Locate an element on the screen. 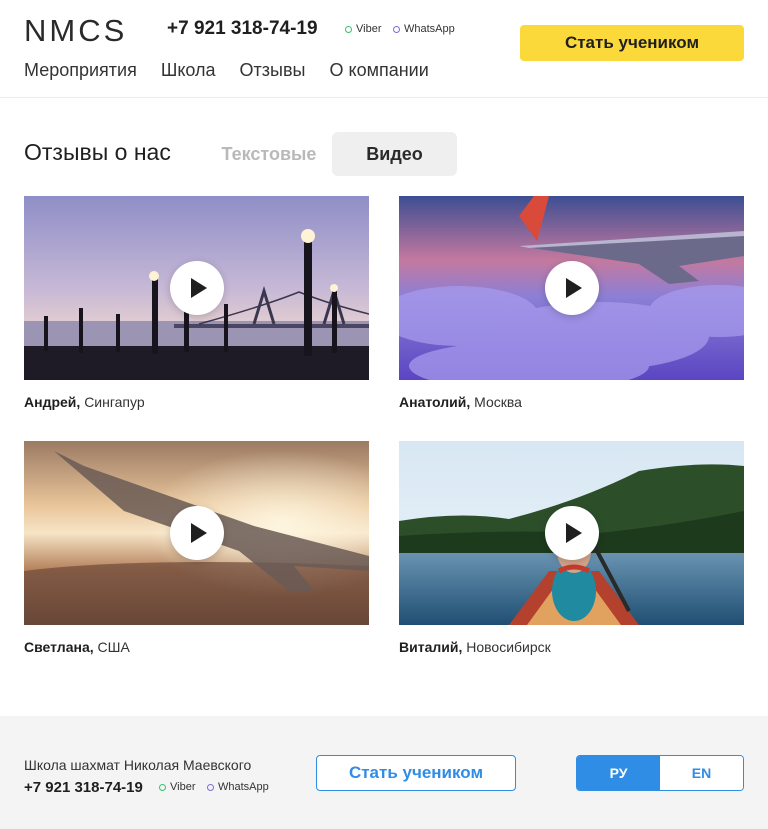 The width and height of the screenshot is (768, 829). footer-viber-link: Viber is located at coordinates (177, 787).